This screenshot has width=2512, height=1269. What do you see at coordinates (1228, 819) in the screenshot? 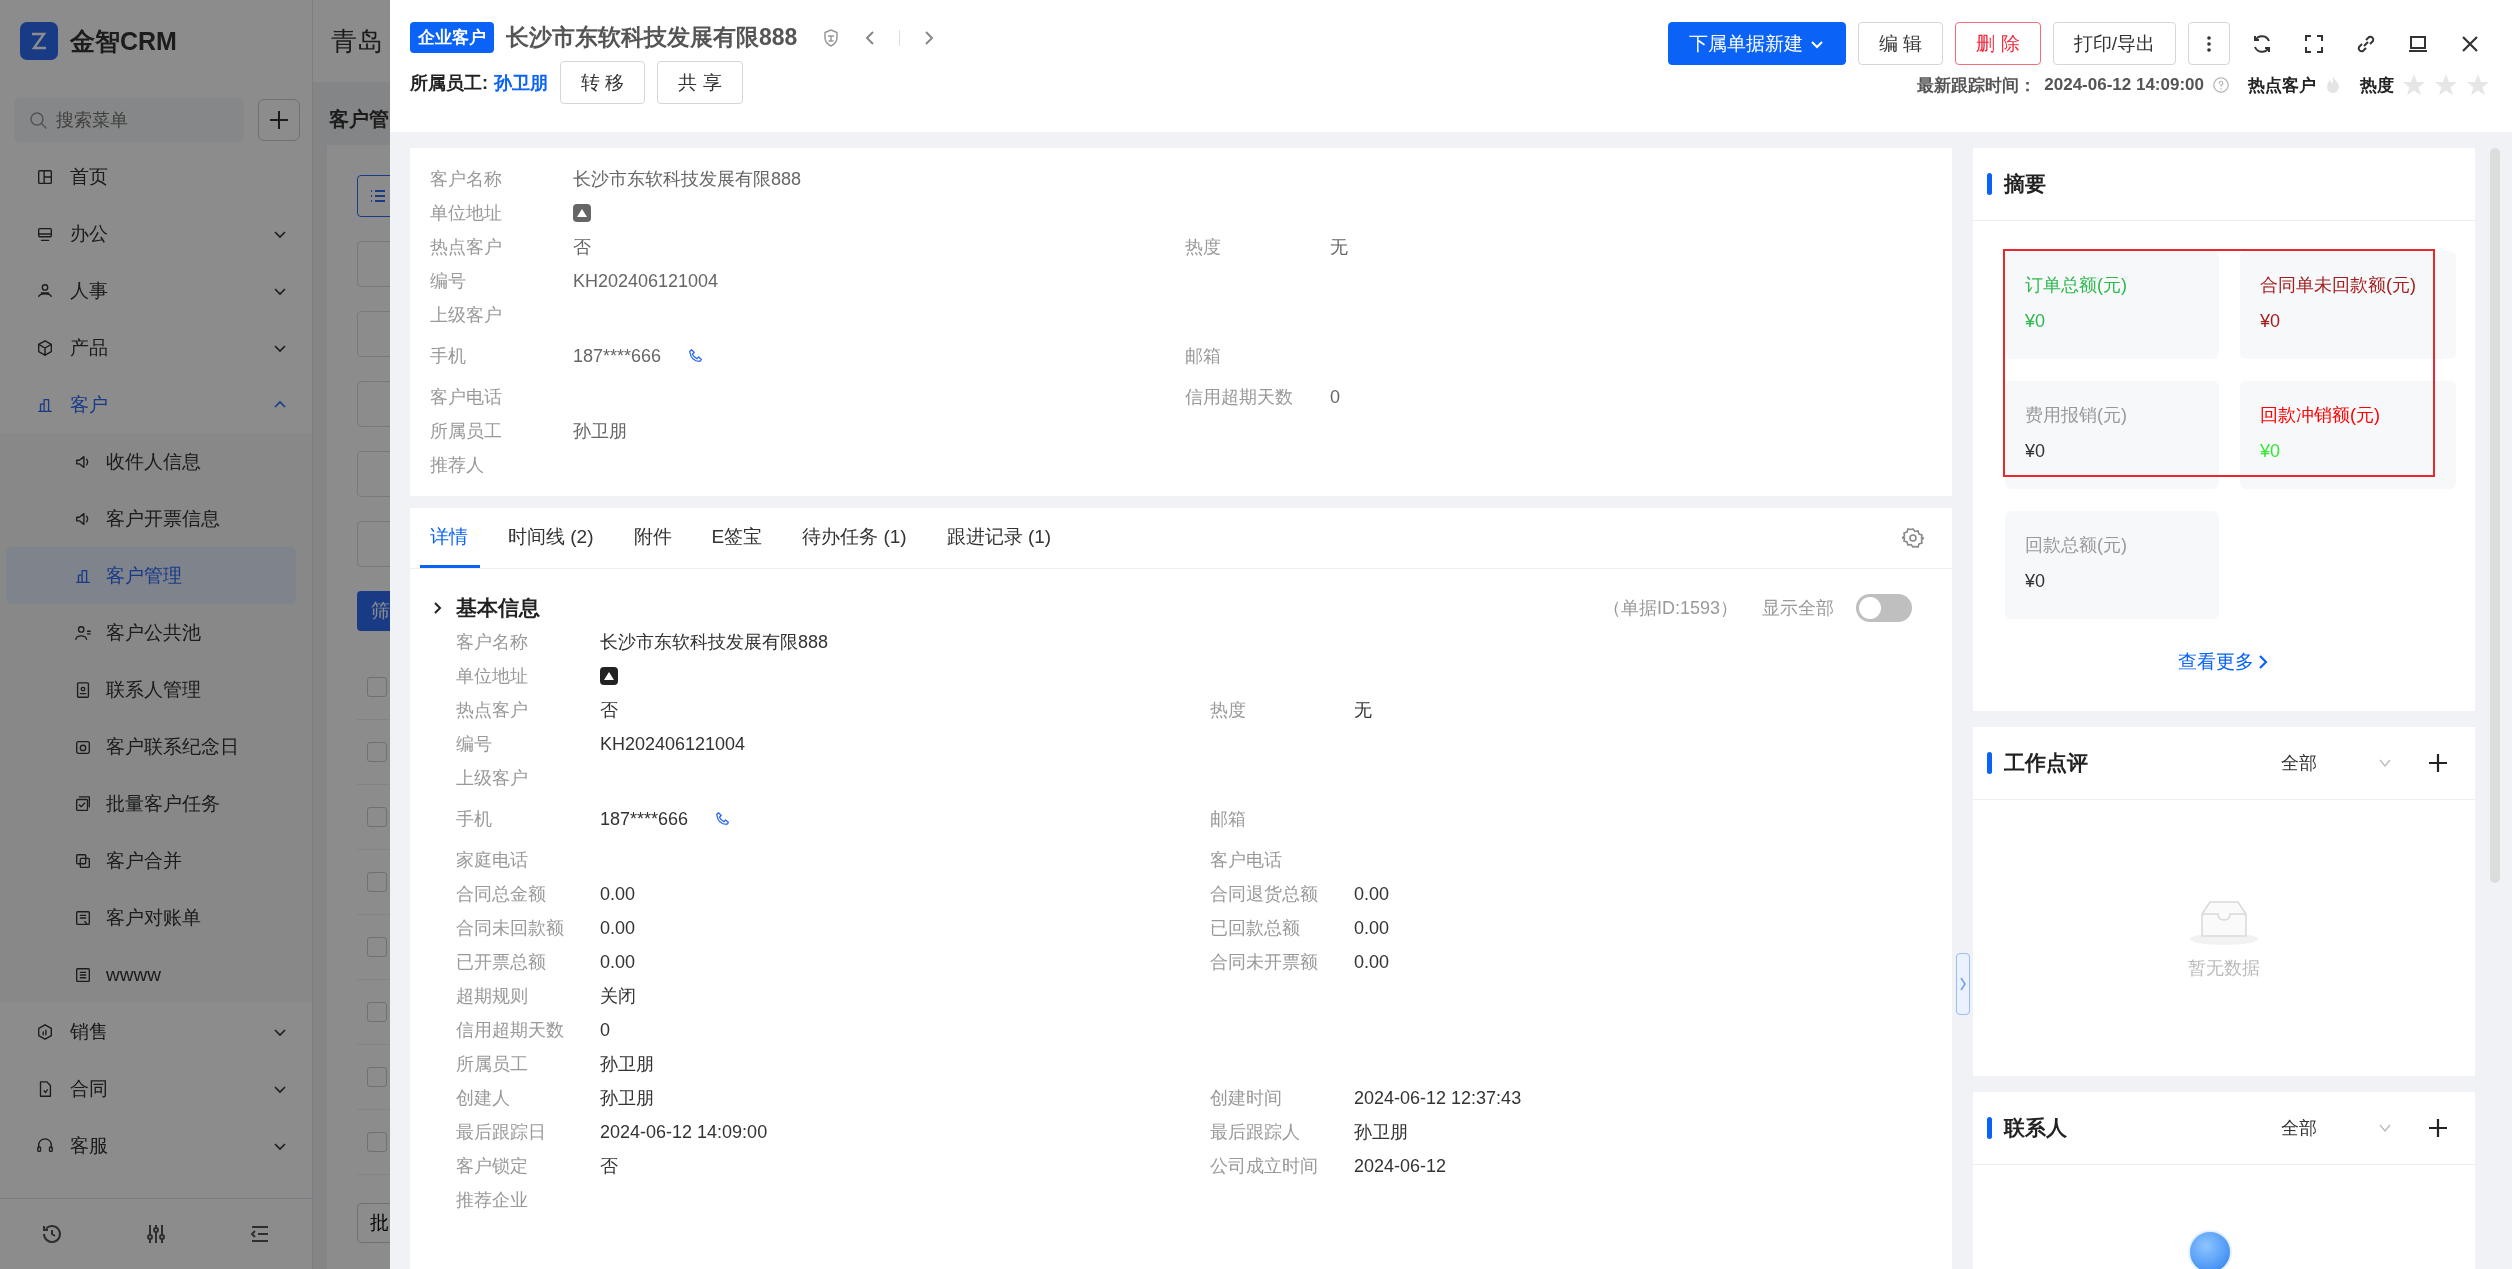
I see `field-label: 邮箱` at bounding box center [1228, 819].